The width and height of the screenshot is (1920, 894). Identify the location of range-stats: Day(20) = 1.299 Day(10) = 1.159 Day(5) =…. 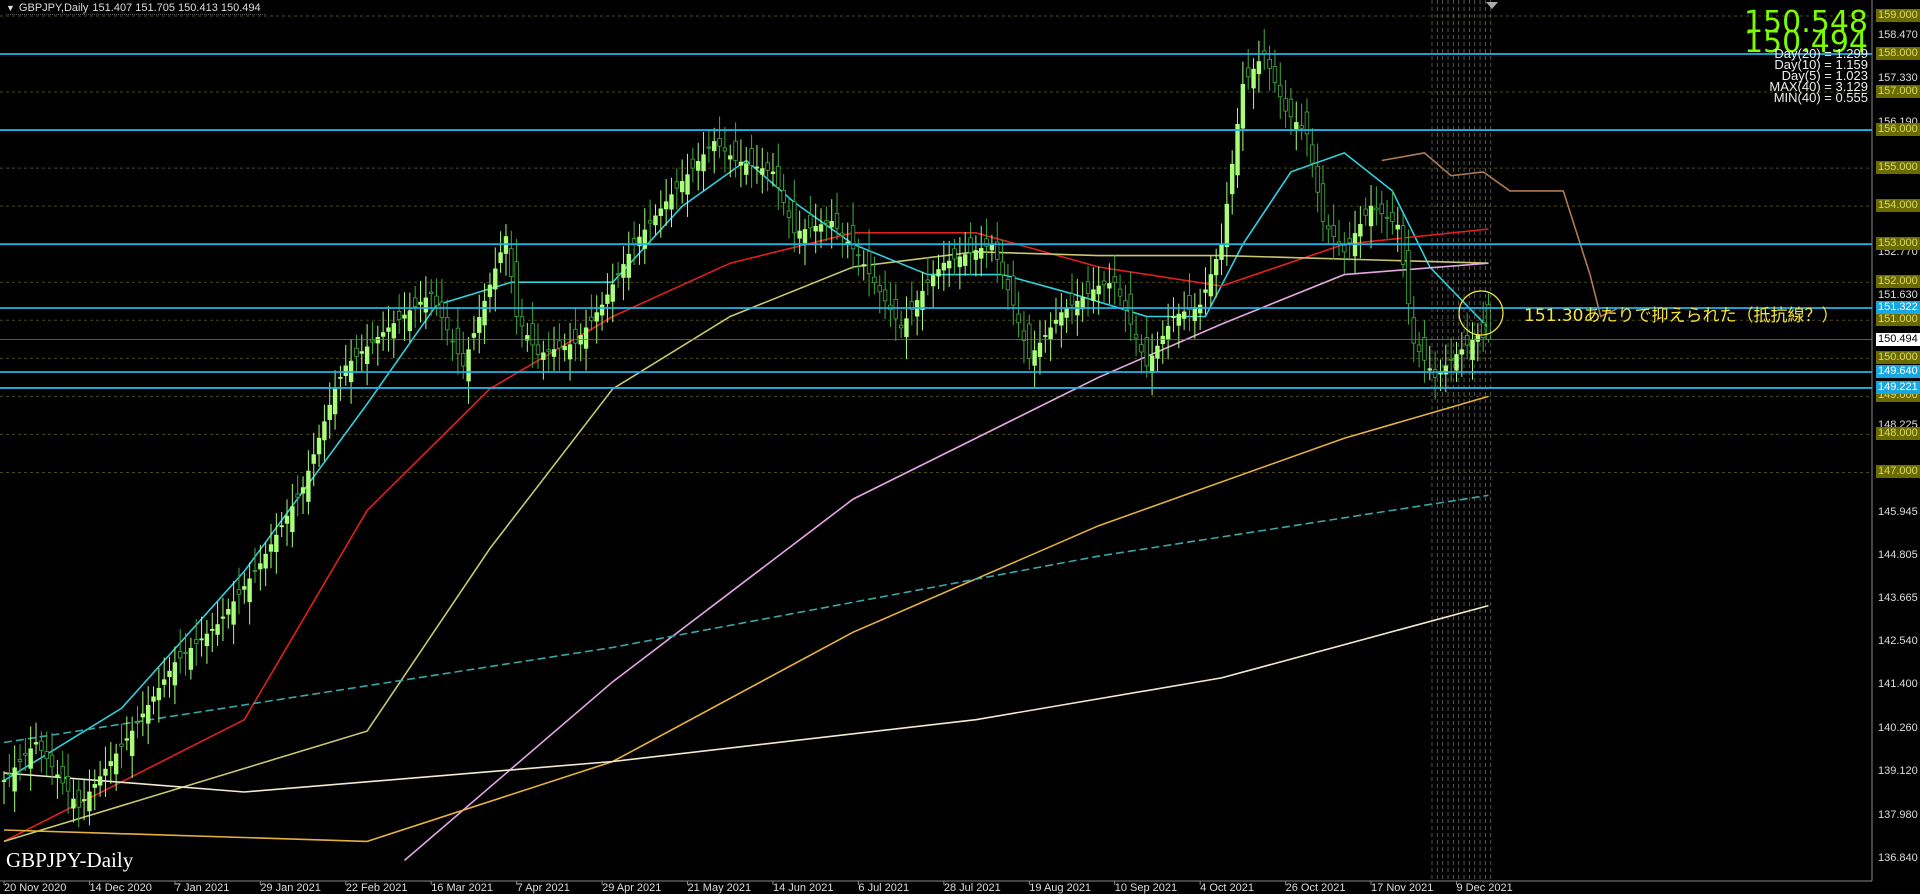
(1818, 75).